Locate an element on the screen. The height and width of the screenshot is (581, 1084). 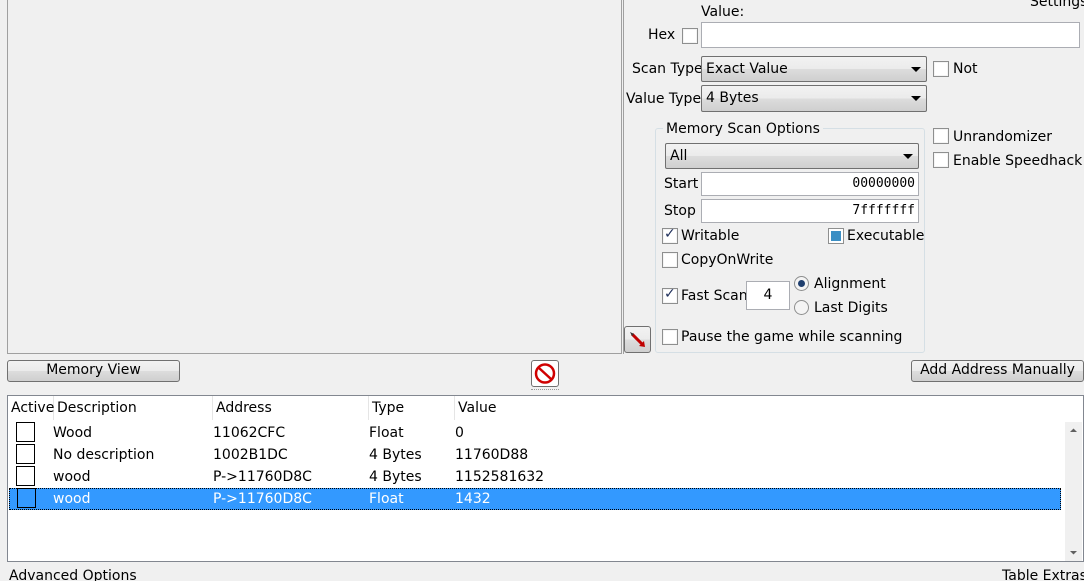
scan-type-label: Scan Type is located at coordinates (667, 69).